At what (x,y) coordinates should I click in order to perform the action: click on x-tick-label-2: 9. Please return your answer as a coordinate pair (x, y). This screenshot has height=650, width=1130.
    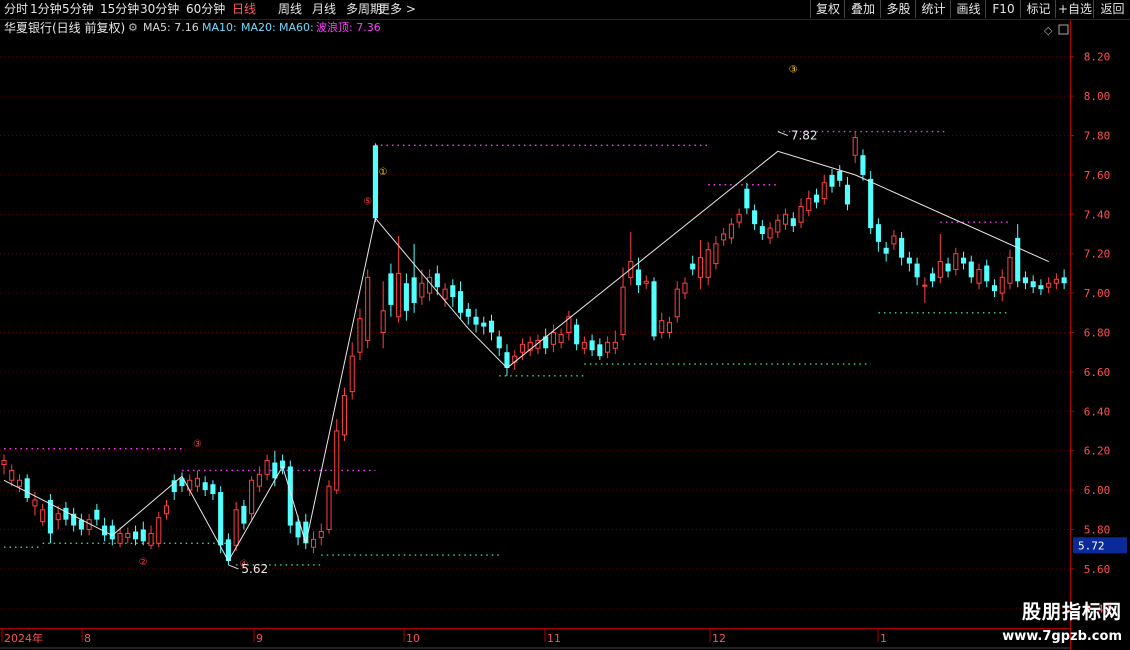
    Looking at the image, I should click on (259, 638).